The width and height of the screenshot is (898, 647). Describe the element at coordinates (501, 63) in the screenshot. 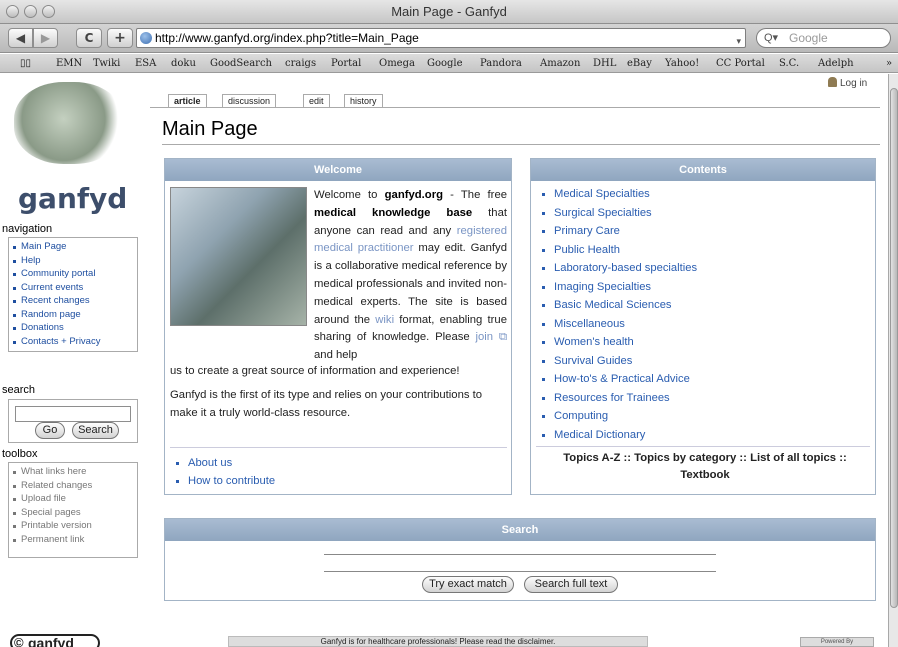

I see `bookmark-item: Pandora` at that location.